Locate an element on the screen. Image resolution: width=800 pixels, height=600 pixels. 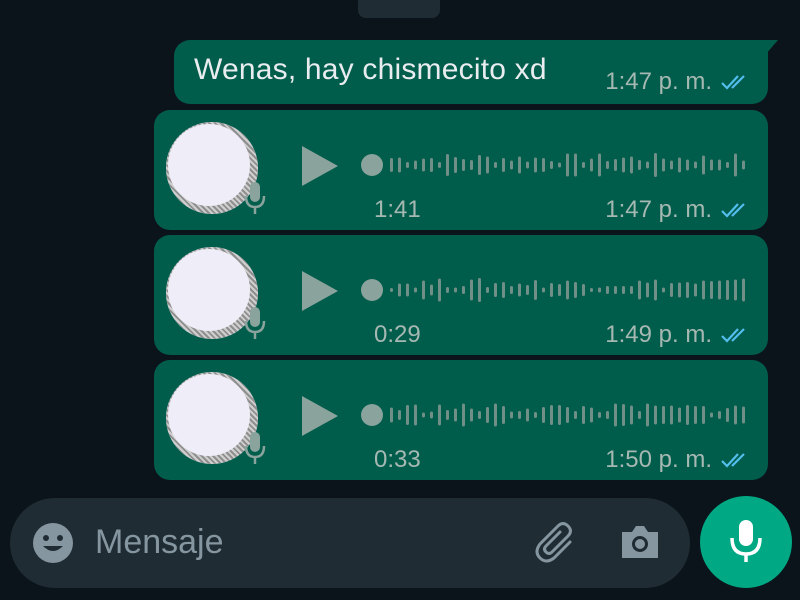
message-meta: 1:47 p. m. is located at coordinates (677, 210).